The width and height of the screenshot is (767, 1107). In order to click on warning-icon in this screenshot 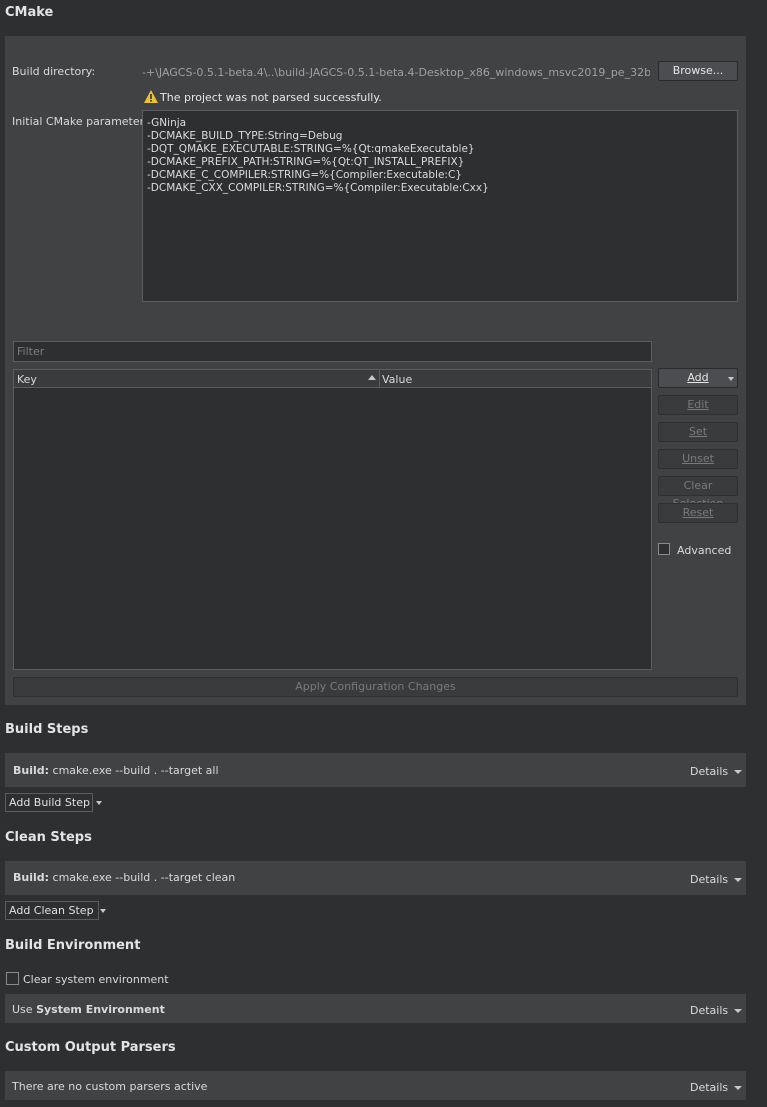, I will do `click(151, 96)`.